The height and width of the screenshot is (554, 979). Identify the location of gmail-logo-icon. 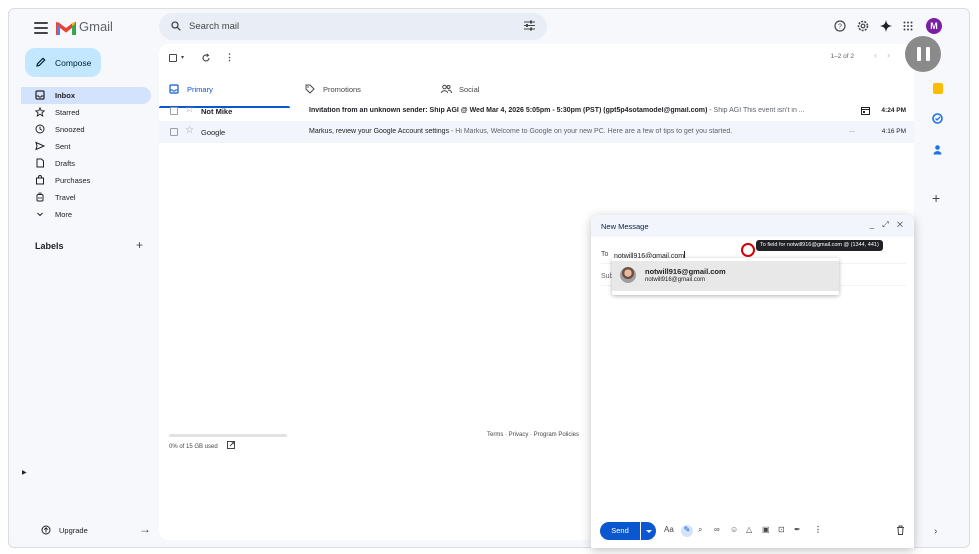
(66, 28).